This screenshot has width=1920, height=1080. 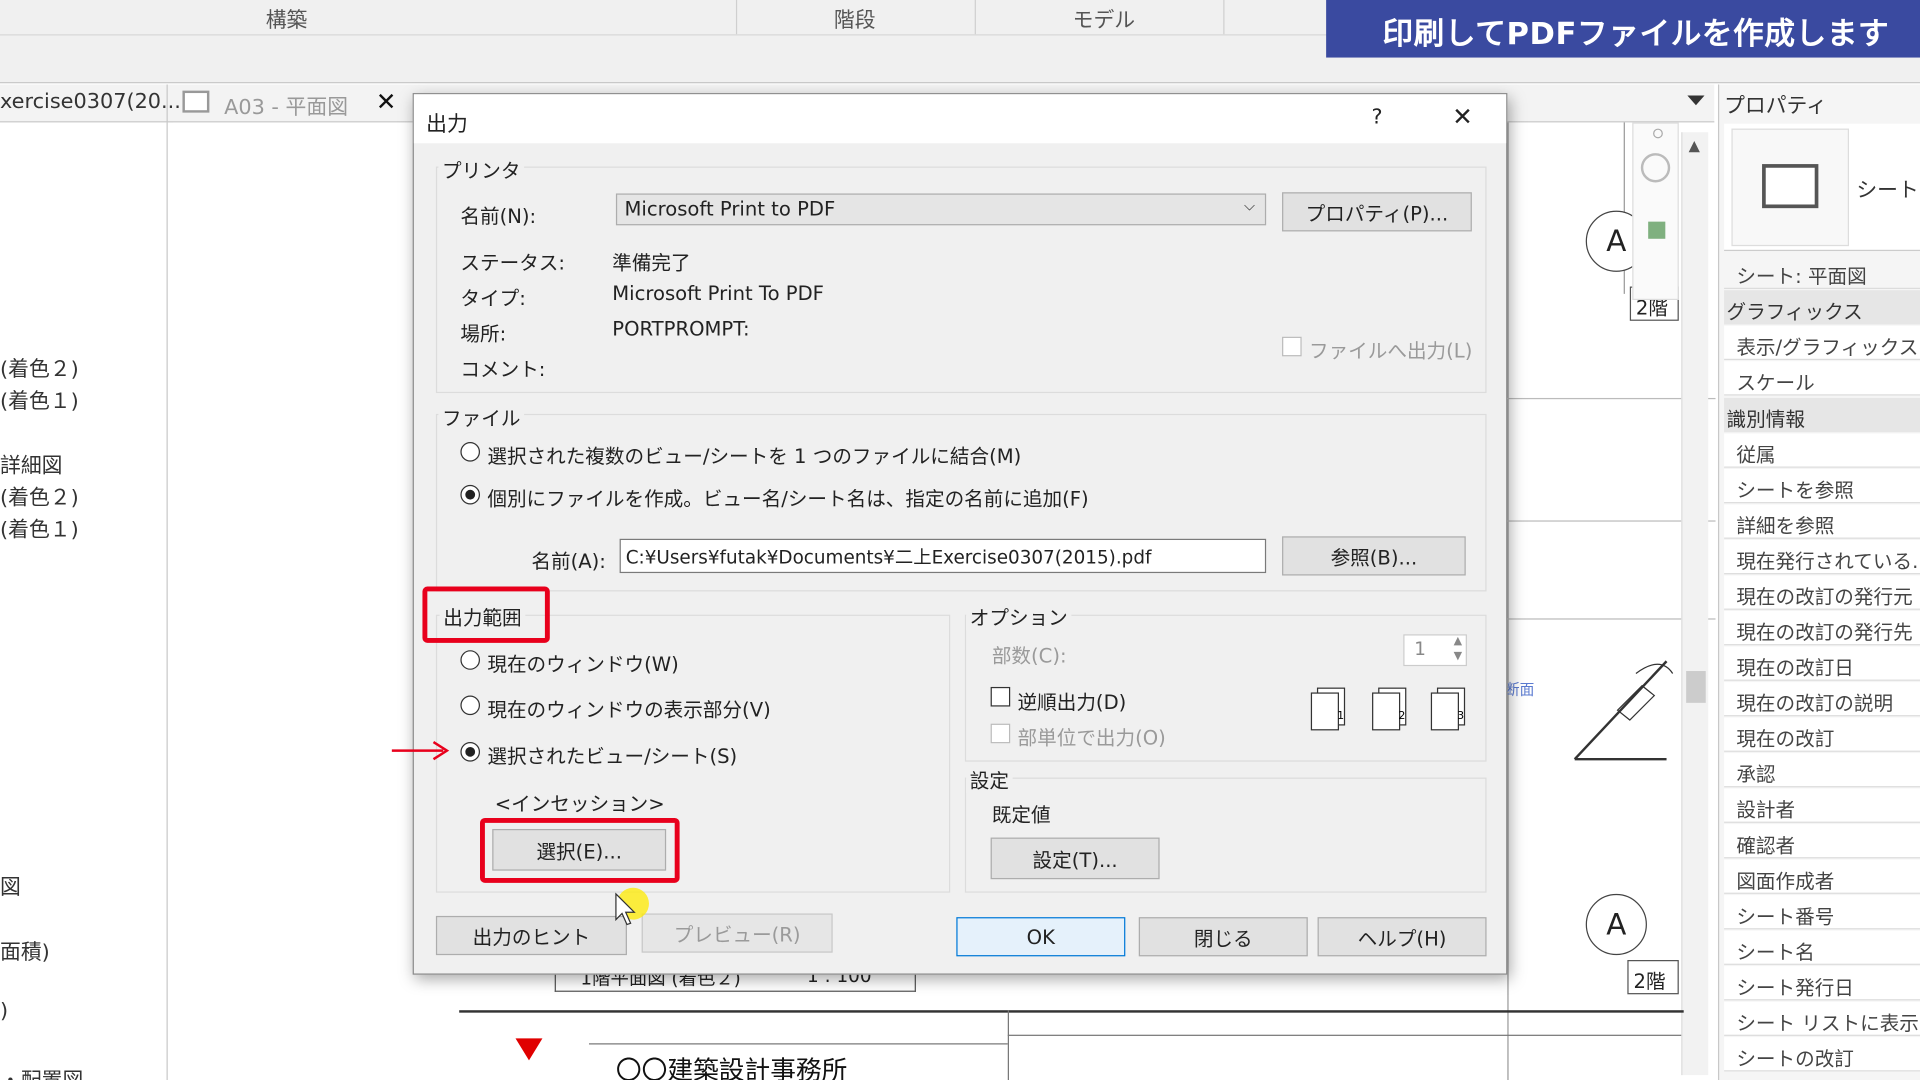 What do you see at coordinates (730, 209) in the screenshot?
I see `printer-name-value: Microsoft Print to PDF` at bounding box center [730, 209].